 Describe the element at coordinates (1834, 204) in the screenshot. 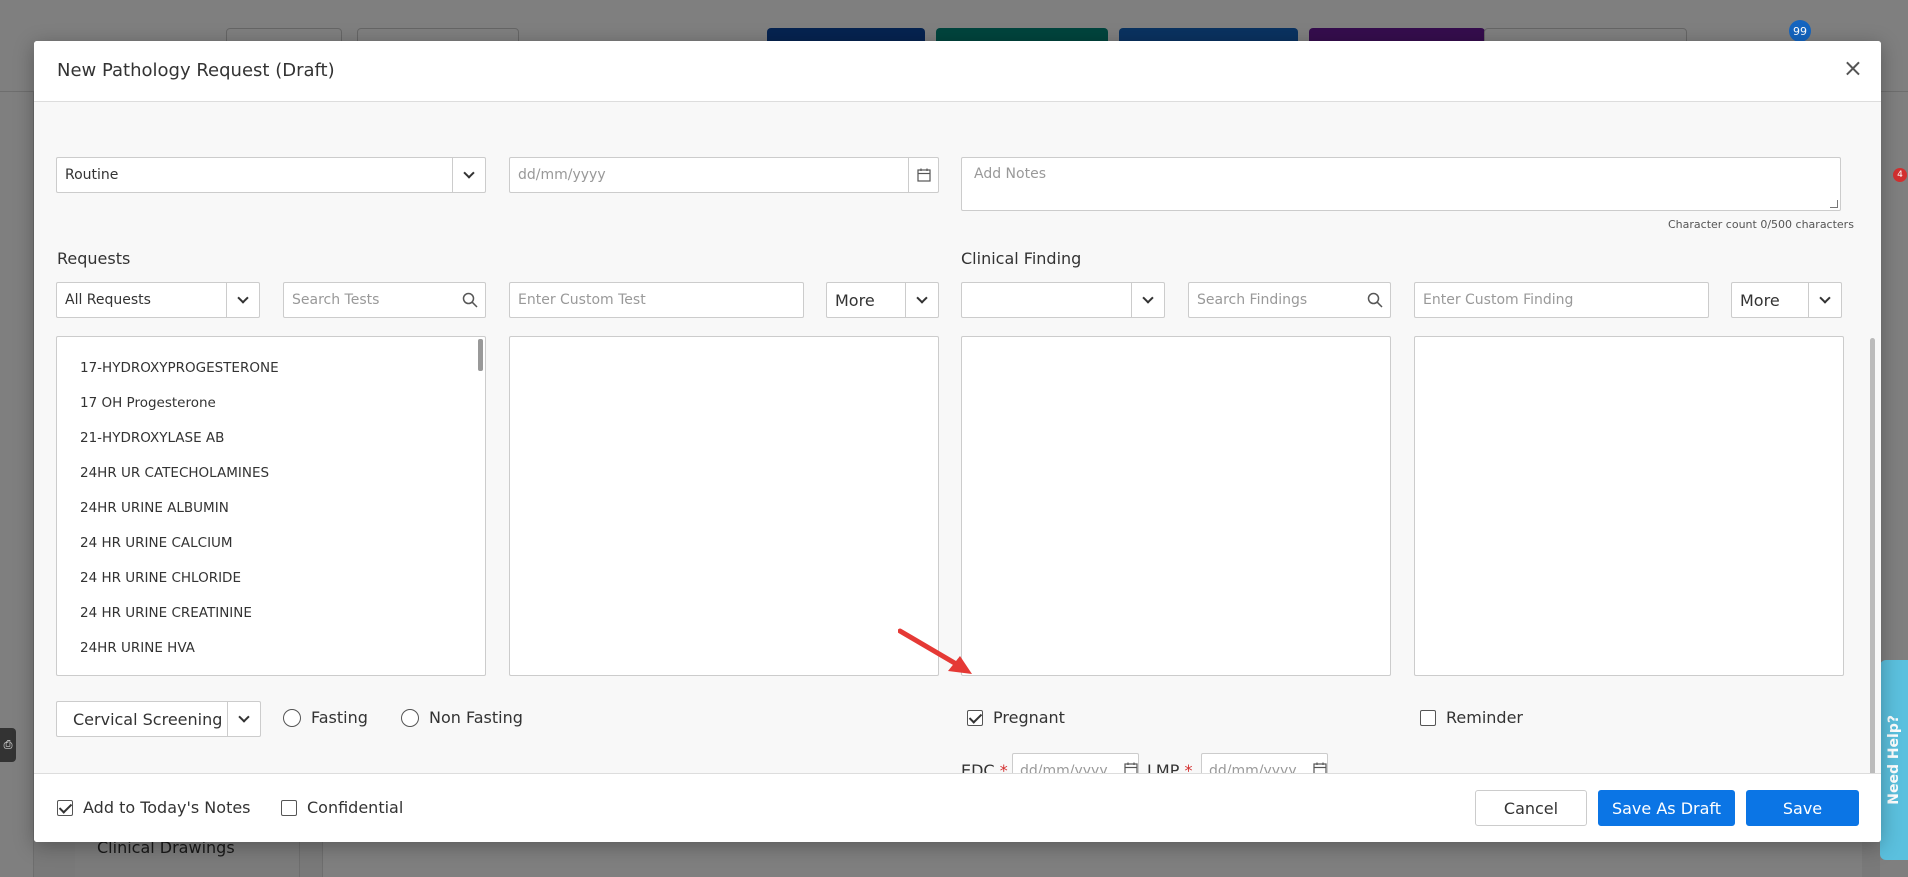

I see `resize-handle-icon` at that location.